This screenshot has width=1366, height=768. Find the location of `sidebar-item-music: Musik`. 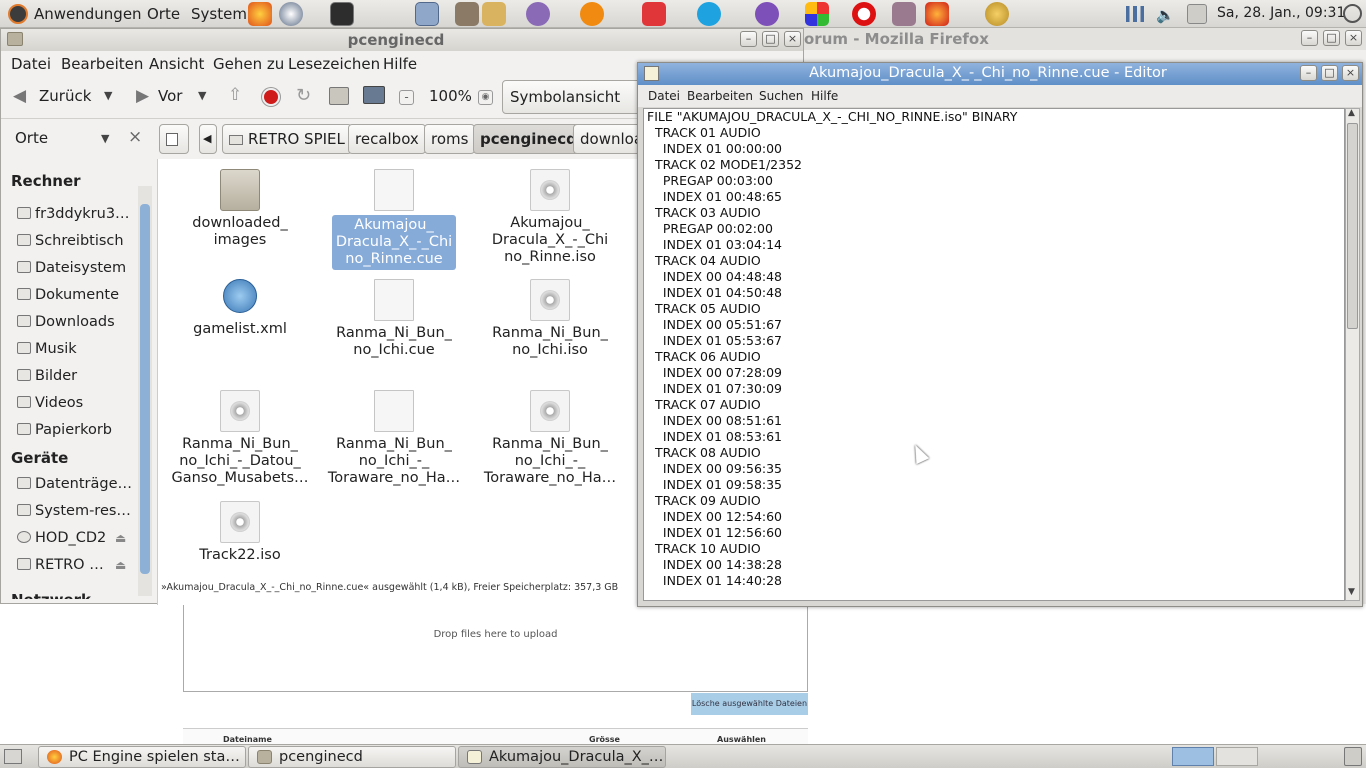

sidebar-item-music: Musik is located at coordinates (76, 351).